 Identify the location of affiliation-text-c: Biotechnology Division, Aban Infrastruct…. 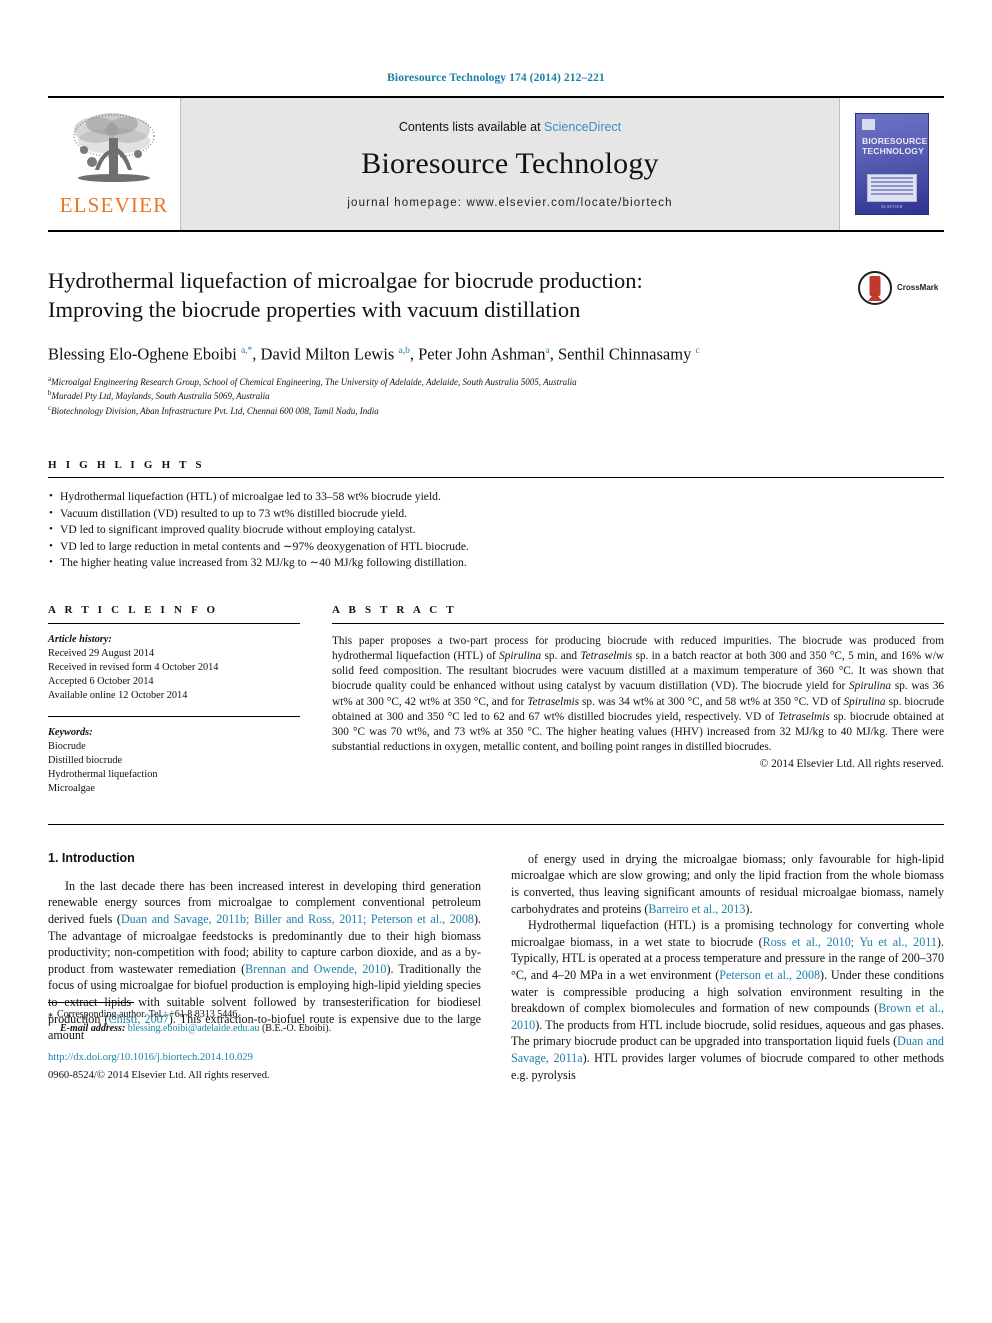
(215, 410).